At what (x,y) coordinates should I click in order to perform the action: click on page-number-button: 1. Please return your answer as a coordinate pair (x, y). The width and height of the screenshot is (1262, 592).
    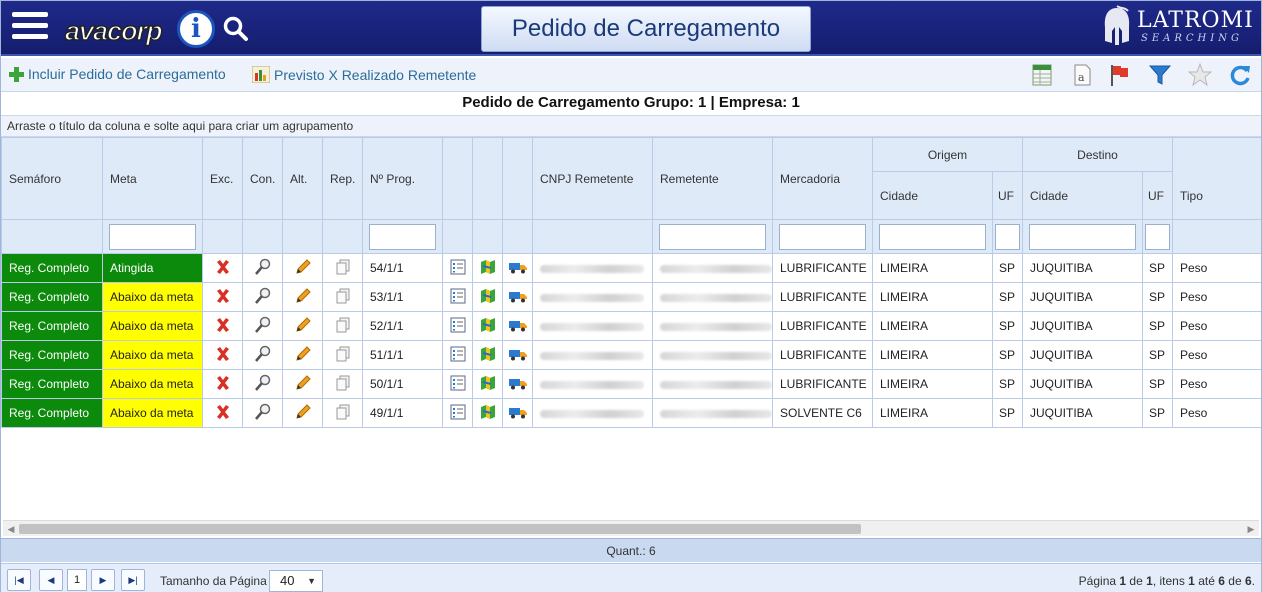
    Looking at the image, I should click on (77, 580).